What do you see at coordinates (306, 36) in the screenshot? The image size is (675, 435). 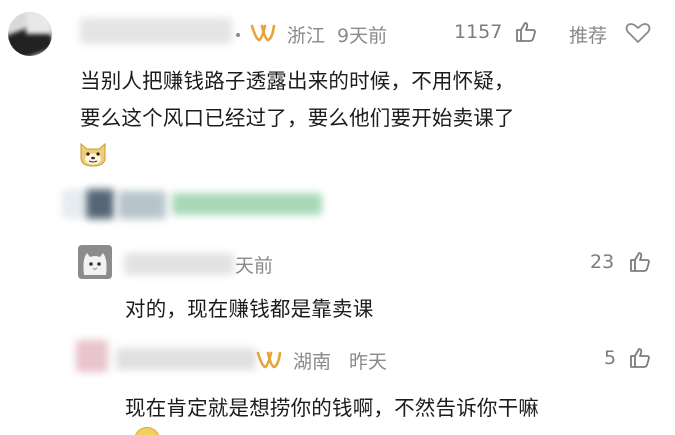 I see `comment-location: 浙江` at bounding box center [306, 36].